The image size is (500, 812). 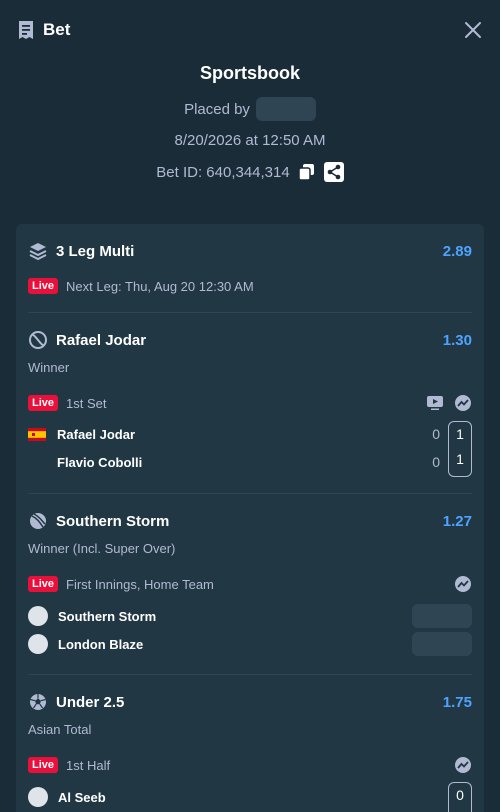 What do you see at coordinates (250, 729) in the screenshot?
I see `leg-market-row: Asian Total` at bounding box center [250, 729].